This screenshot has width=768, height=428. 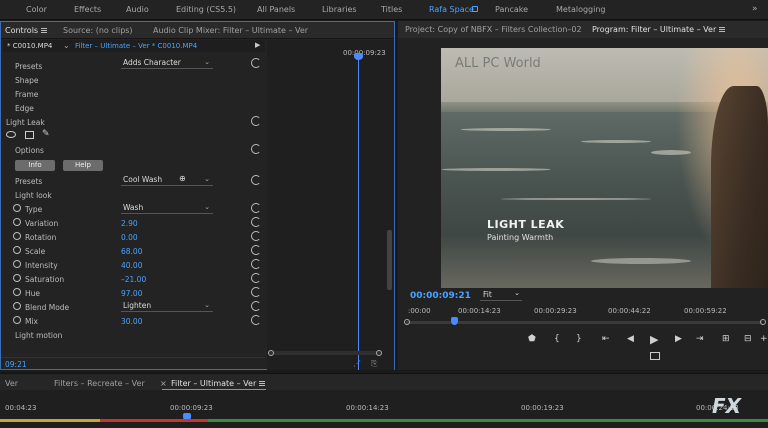 I want to click on sequence-clip-label: Filter – Ultimate – Ver * C0010.MP4, so click(x=136, y=46).